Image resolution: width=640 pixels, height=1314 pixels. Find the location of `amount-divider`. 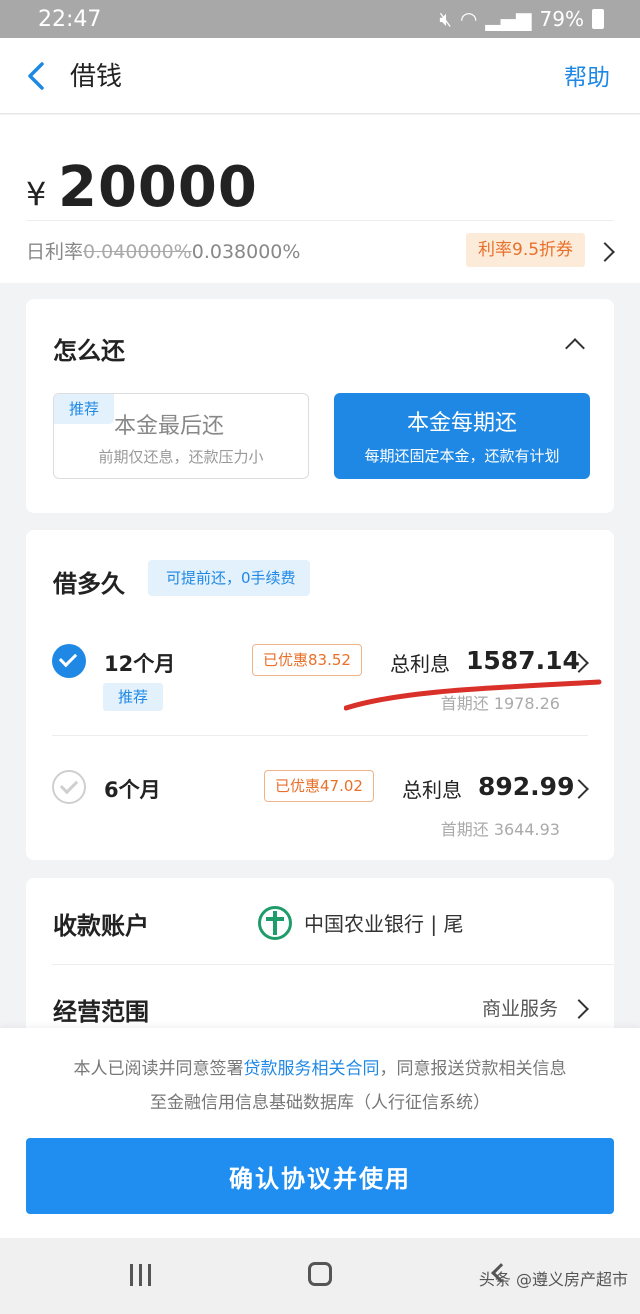

amount-divider is located at coordinates (320, 220).